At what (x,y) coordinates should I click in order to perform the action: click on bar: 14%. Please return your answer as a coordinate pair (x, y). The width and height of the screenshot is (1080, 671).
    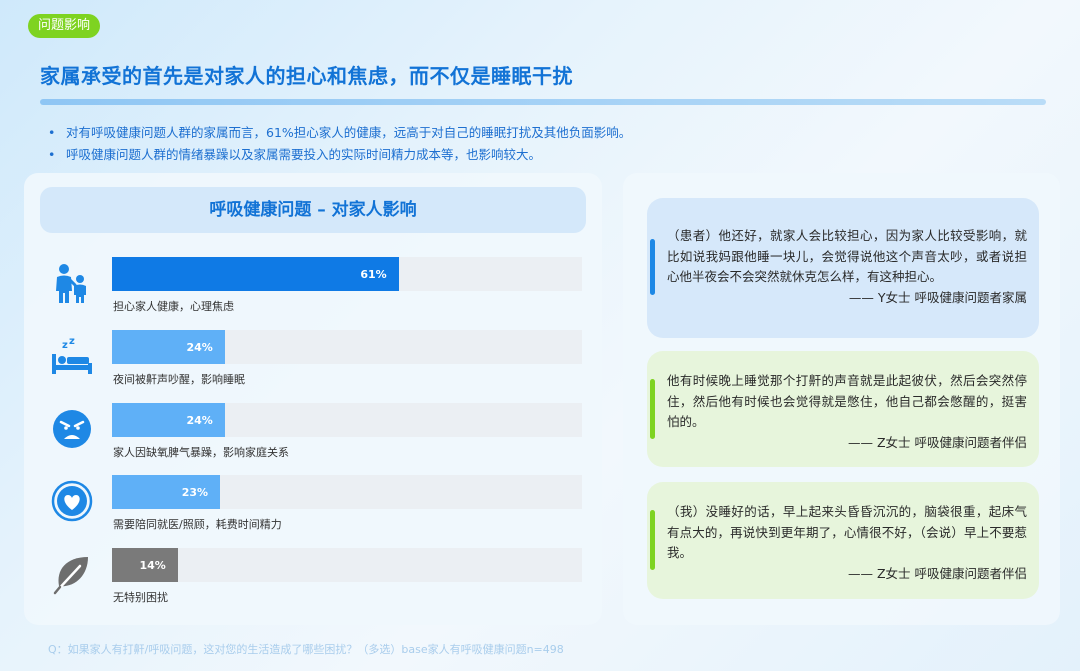
    Looking at the image, I should click on (145, 565).